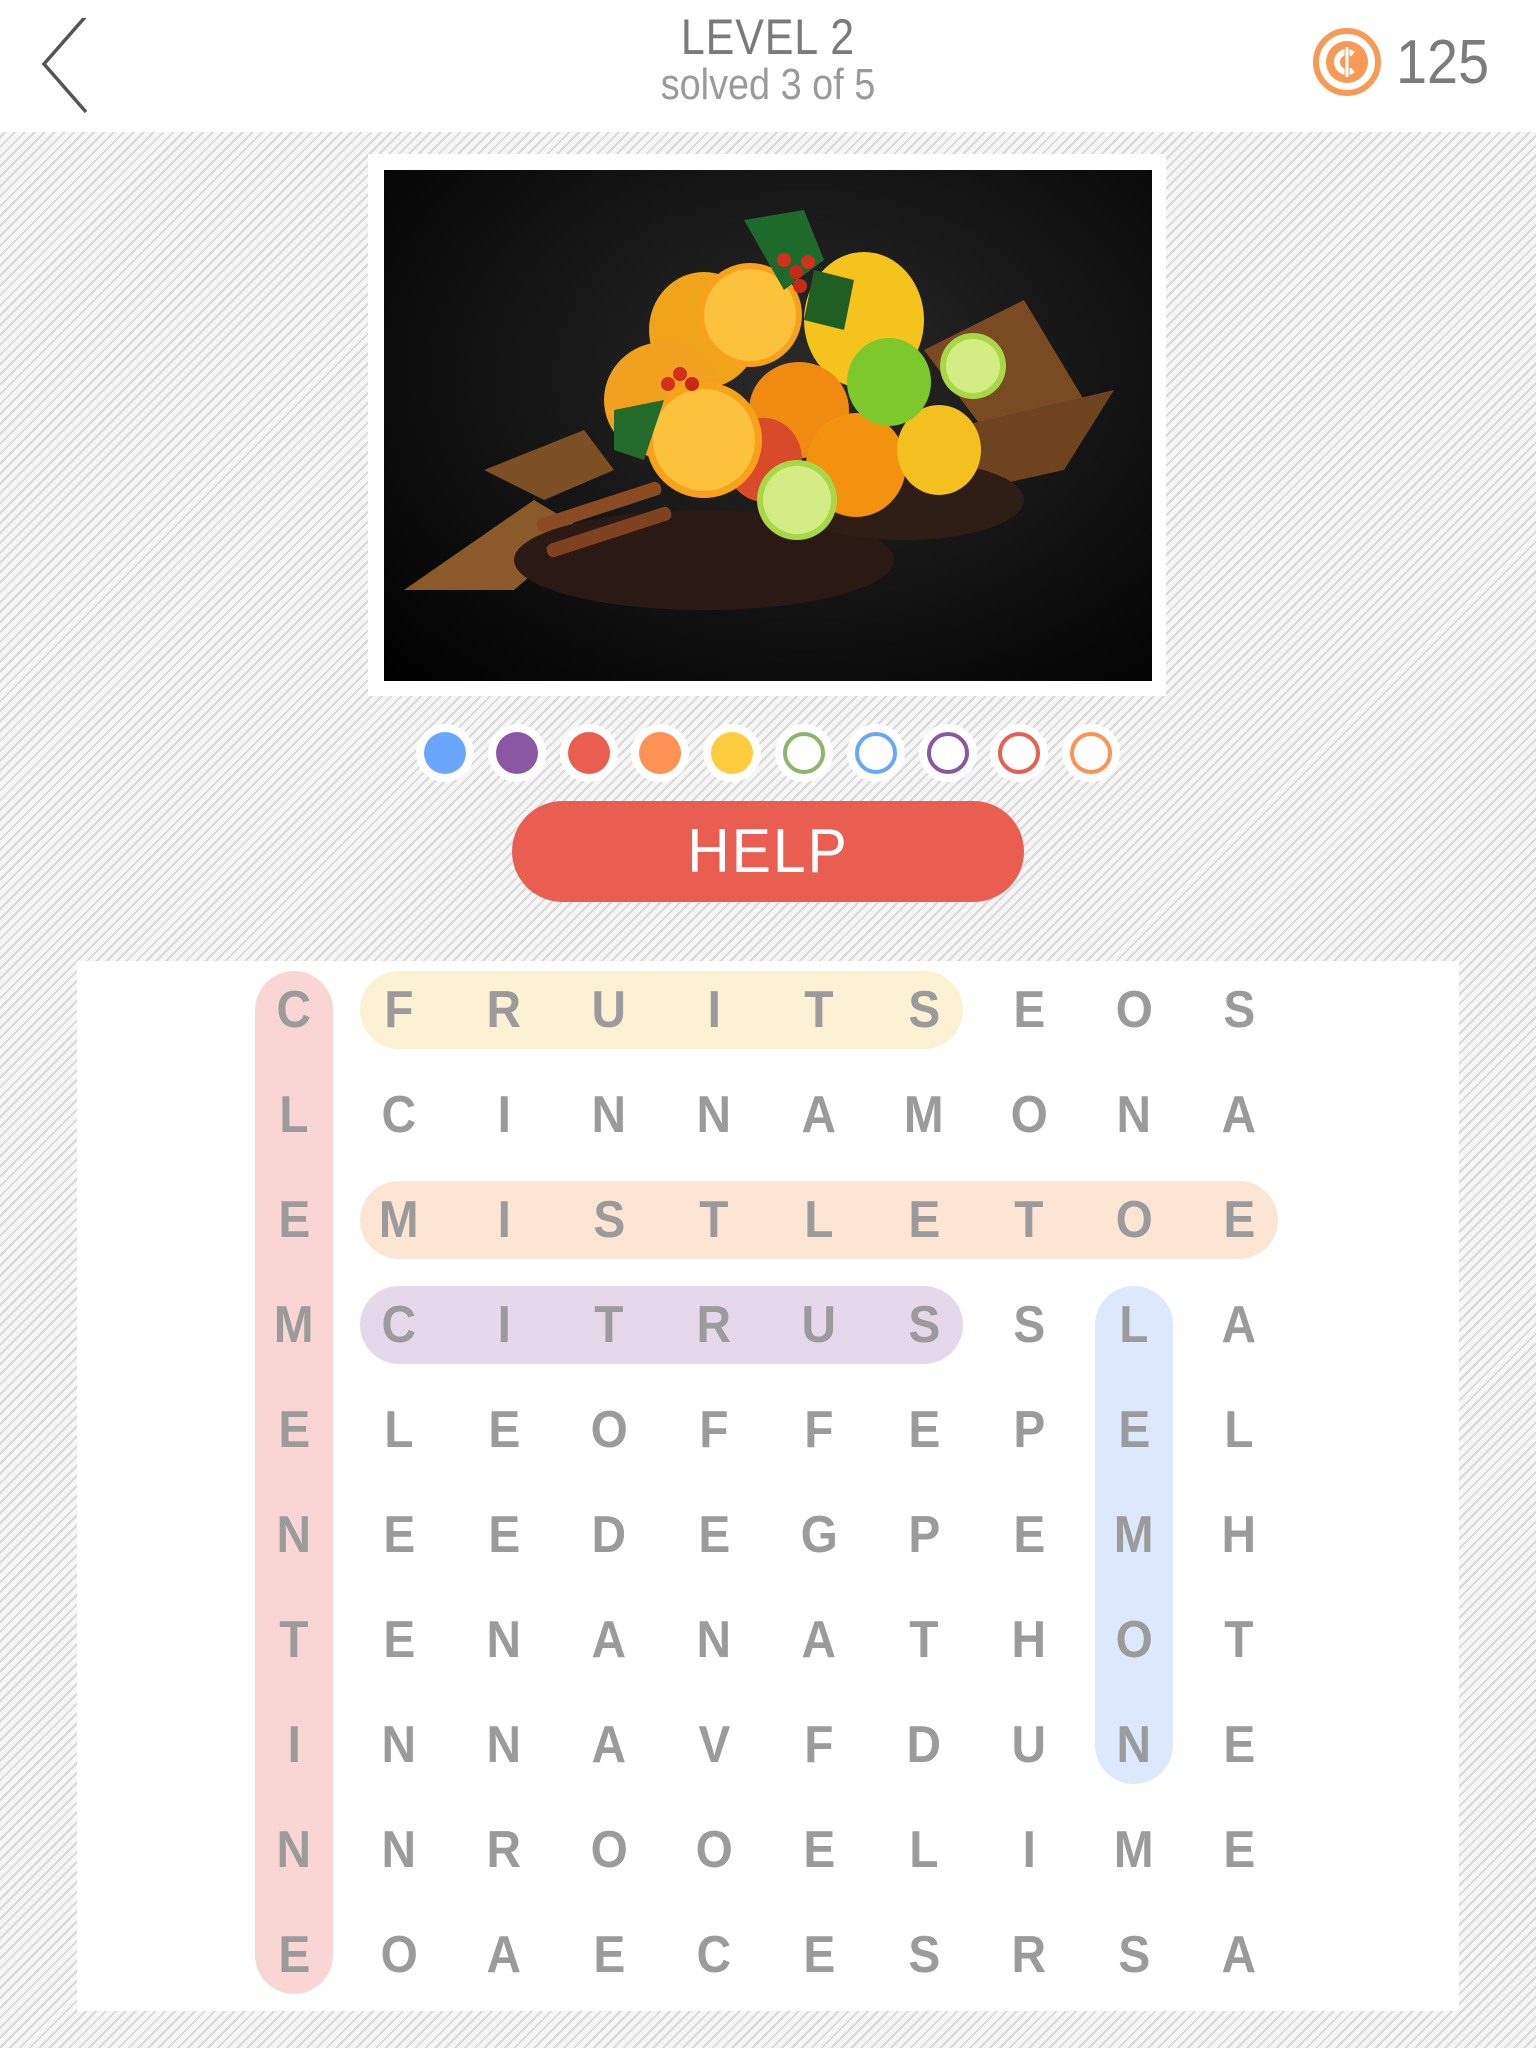 Image resolution: width=1536 pixels, height=2048 pixels. Describe the element at coordinates (1405, 62) in the screenshot. I see `coin-balance: 125` at that location.